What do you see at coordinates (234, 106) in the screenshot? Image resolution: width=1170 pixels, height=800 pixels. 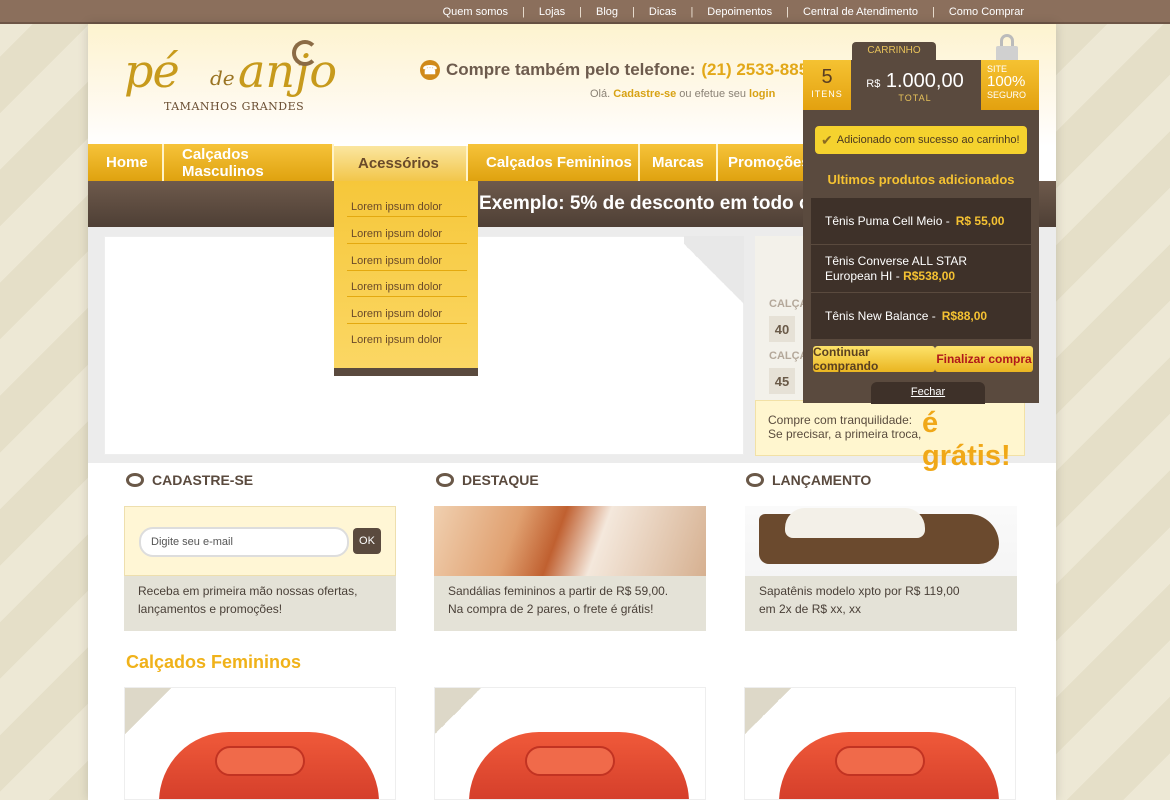 I see `logo-tagline: TAMANHOS GRANDES` at bounding box center [234, 106].